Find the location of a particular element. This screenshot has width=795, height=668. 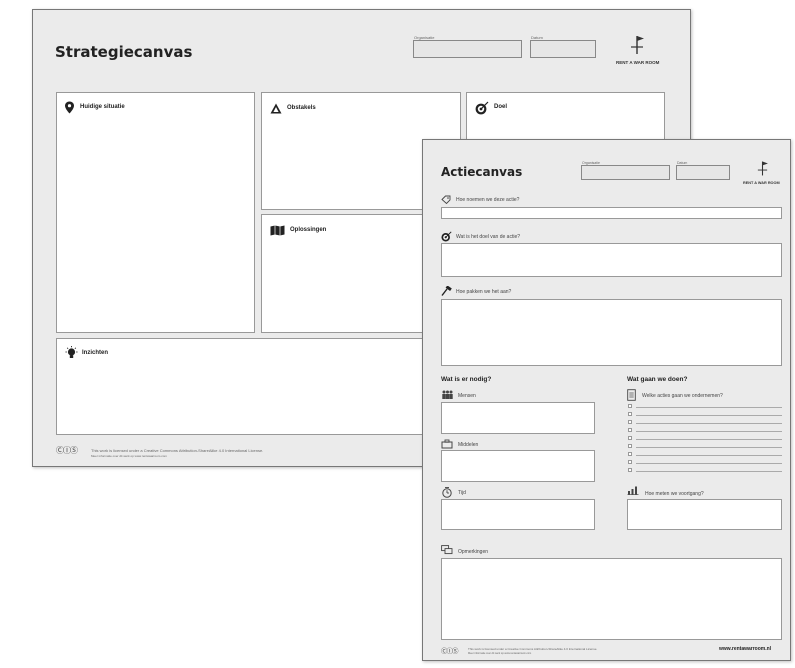

q-action-goal-label: Wat is het doel van de actie? is located at coordinates (488, 237).